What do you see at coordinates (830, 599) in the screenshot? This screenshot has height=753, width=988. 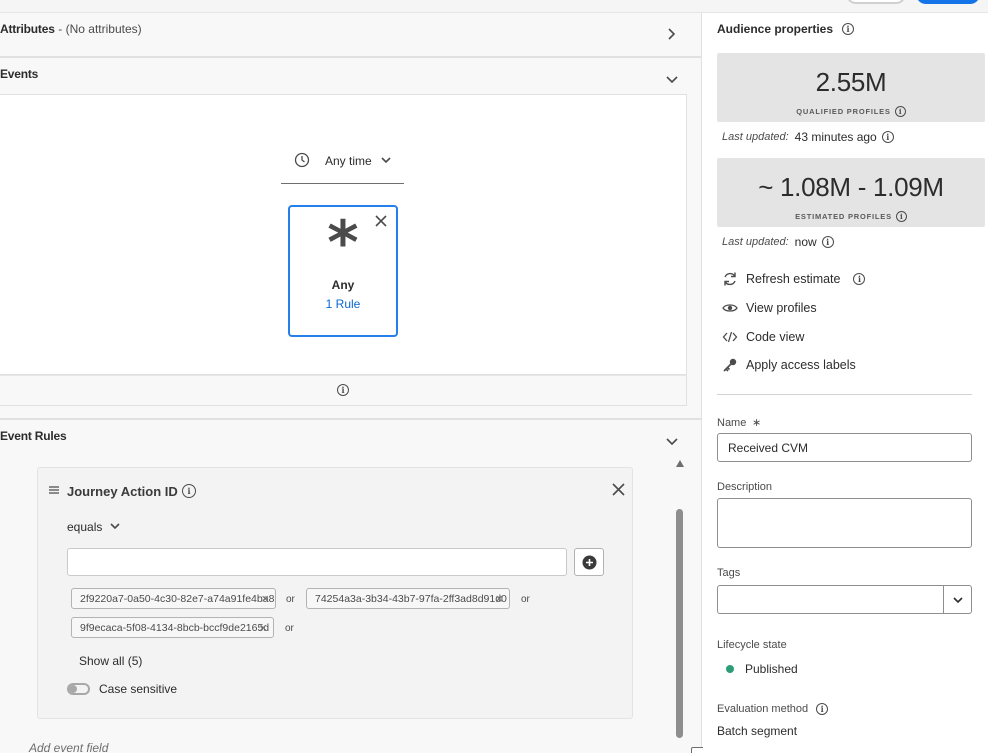 I see `tags-input` at bounding box center [830, 599].